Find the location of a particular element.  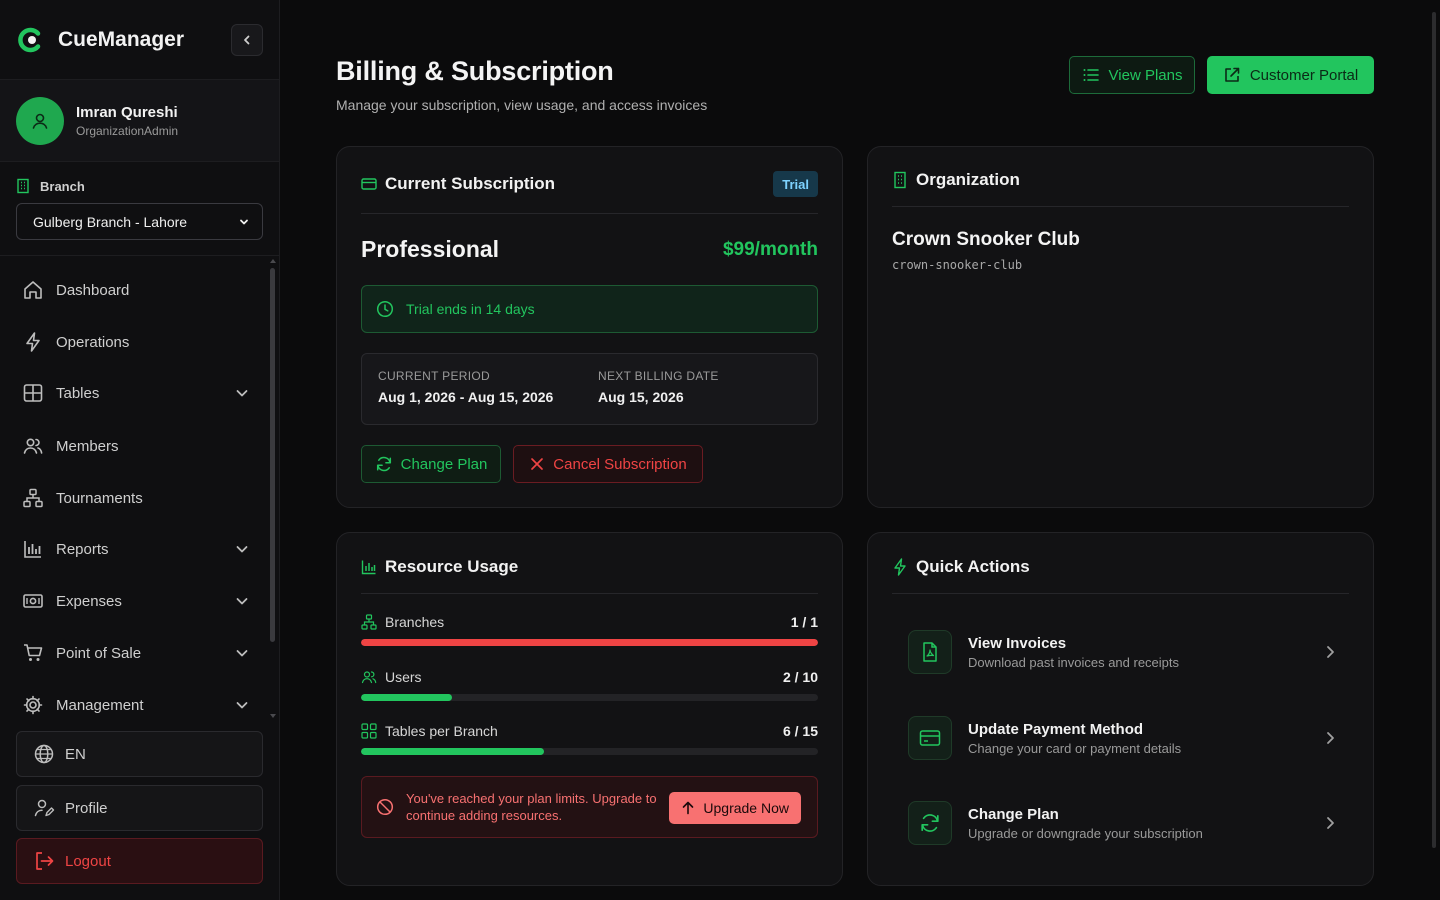

view-plans-button: View Plans is located at coordinates (1132, 75).